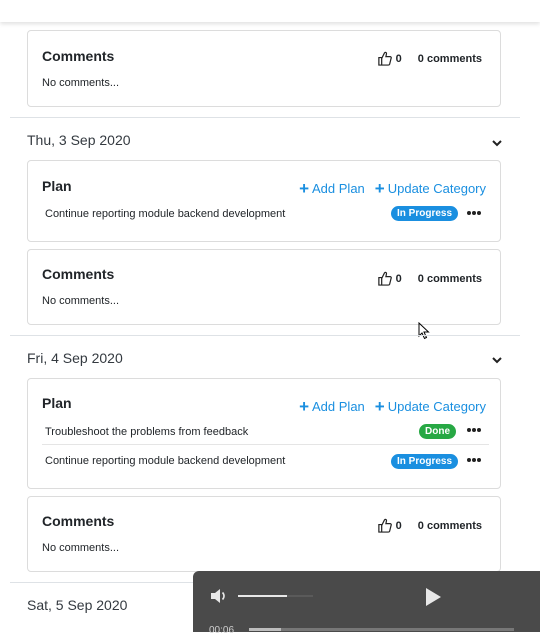  I want to click on status-badge: Done, so click(437, 431).